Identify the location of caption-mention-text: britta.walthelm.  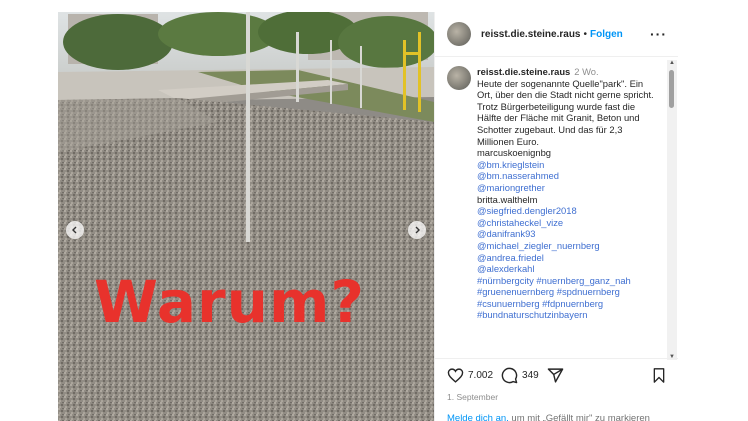
(507, 199).